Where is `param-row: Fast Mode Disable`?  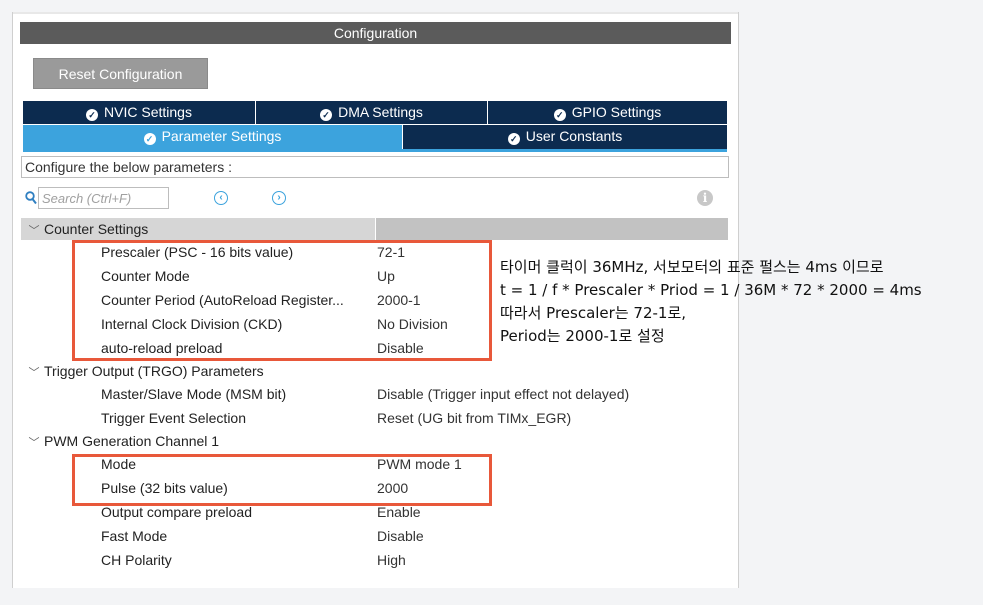 param-row: Fast Mode Disable is located at coordinates (374, 536).